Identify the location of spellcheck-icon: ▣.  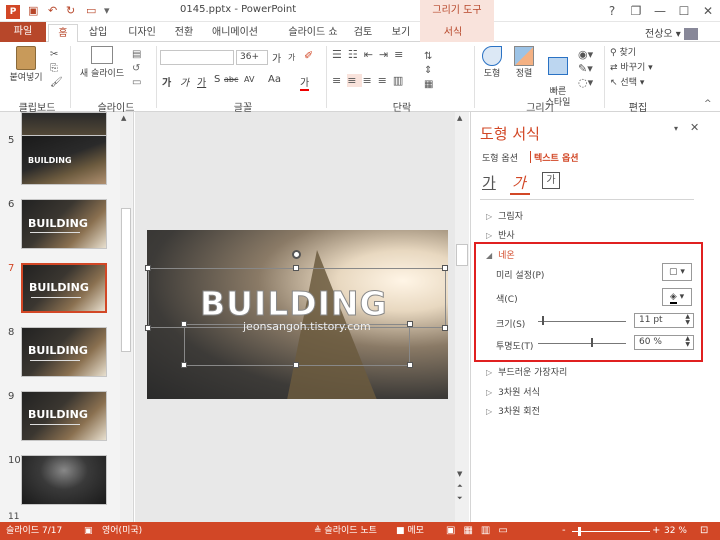
(88, 531).